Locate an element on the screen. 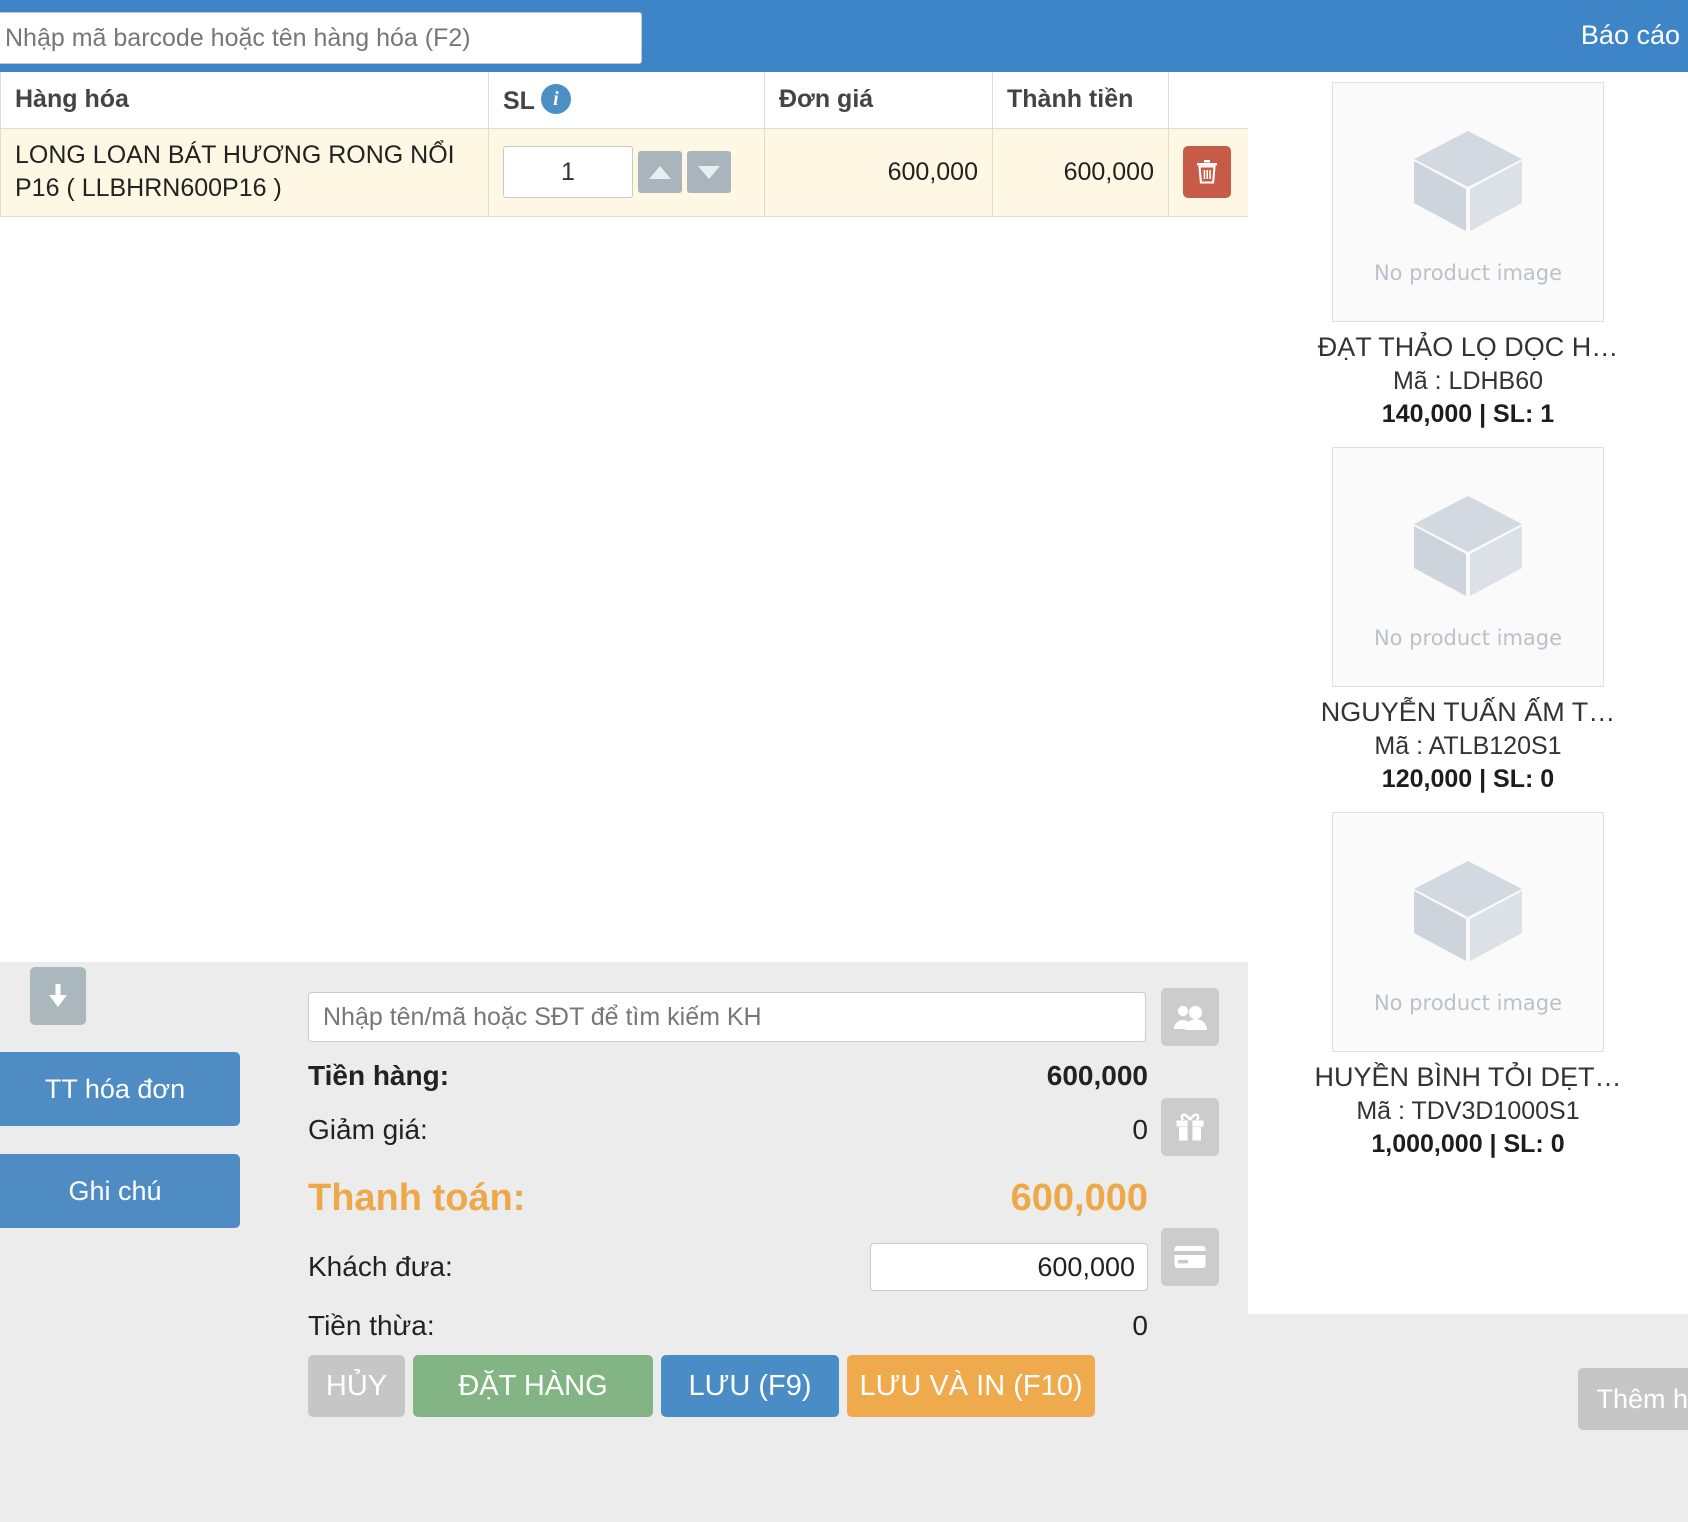  chevron-up-icon is located at coordinates (660, 172).